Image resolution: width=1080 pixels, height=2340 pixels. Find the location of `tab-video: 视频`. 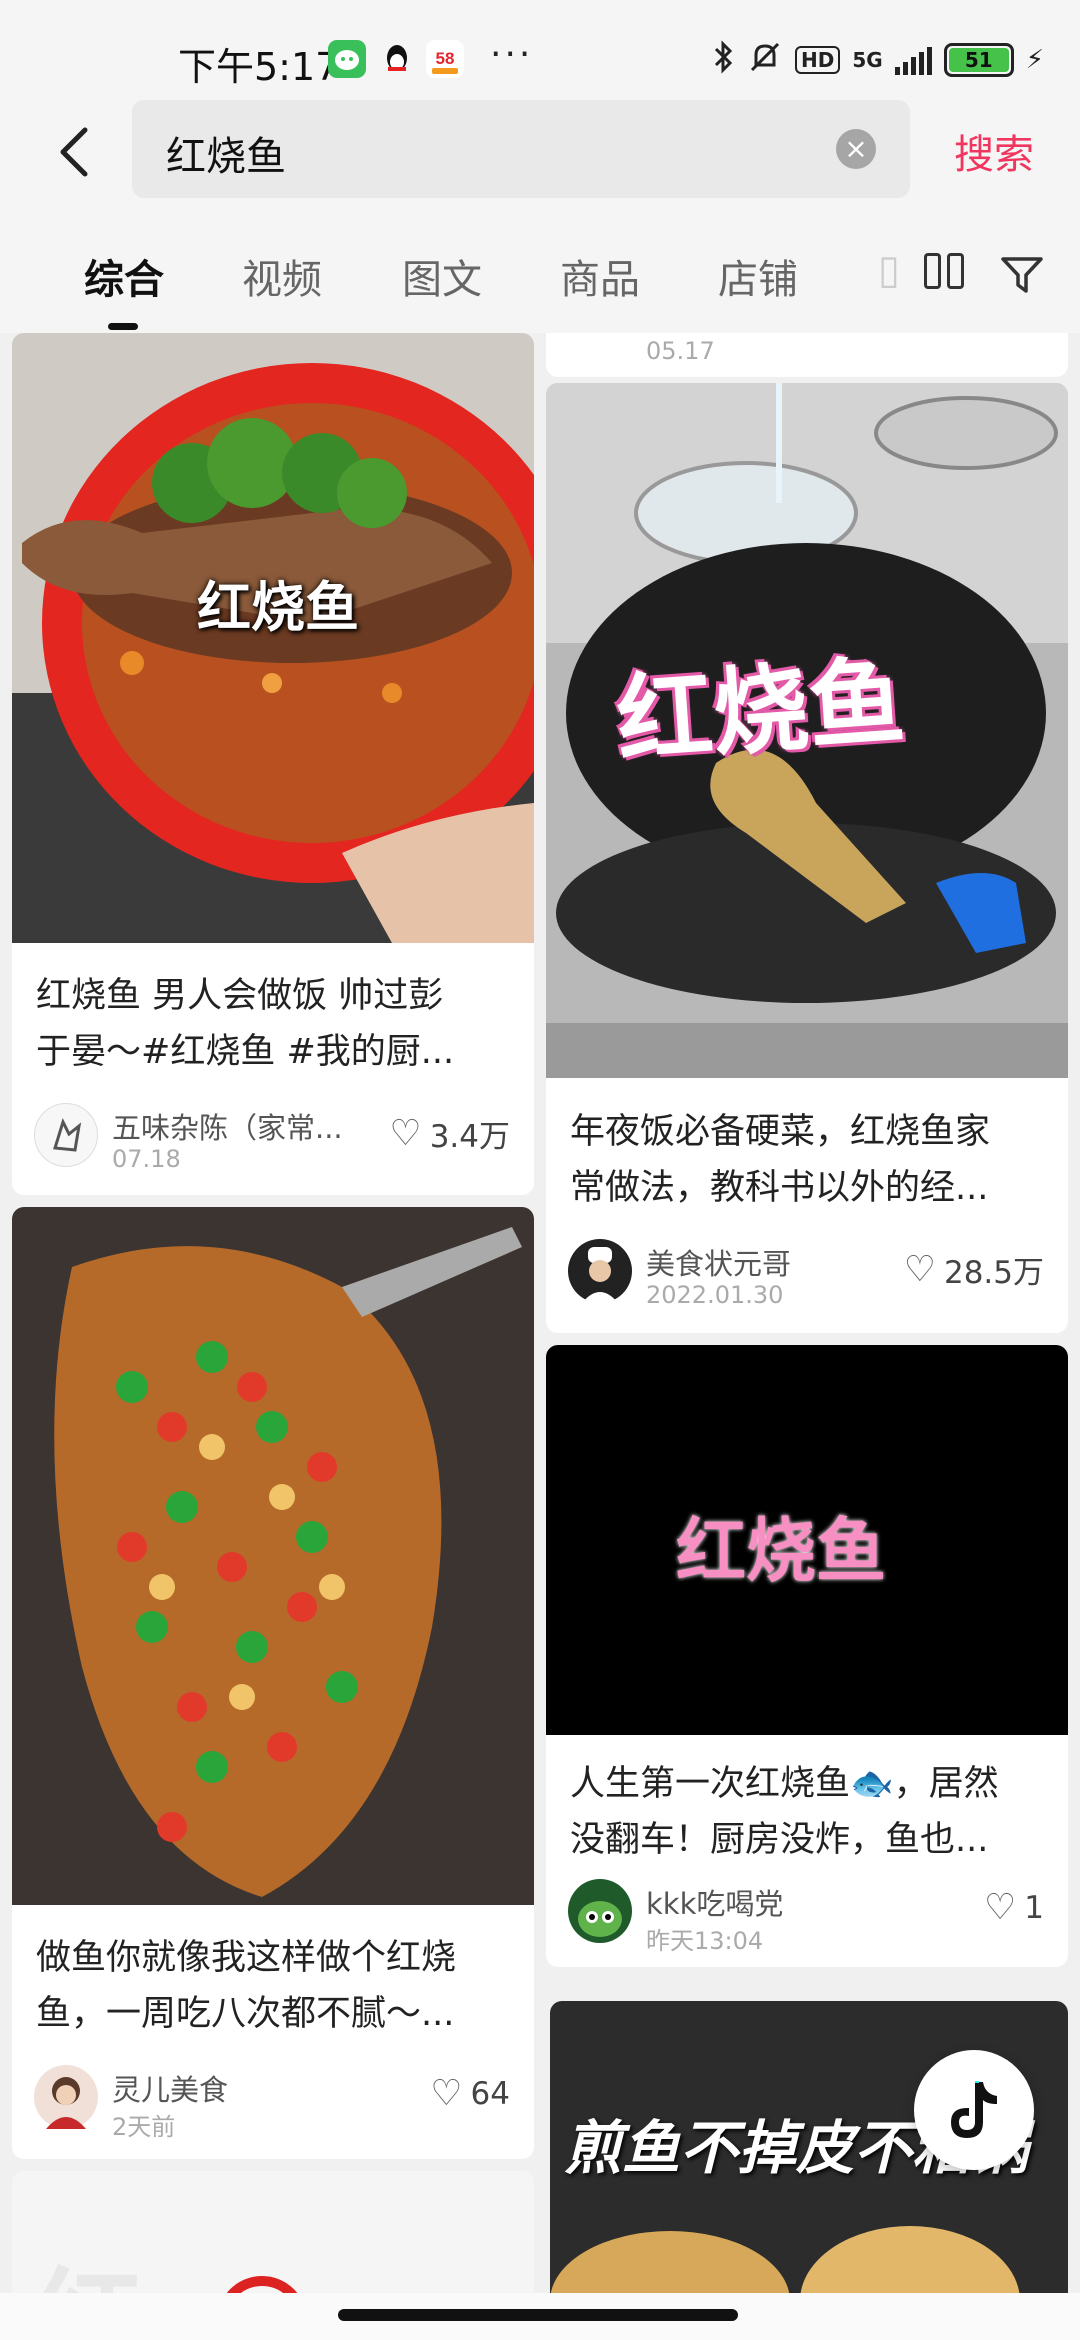

tab-video: 视频 is located at coordinates (282, 276).